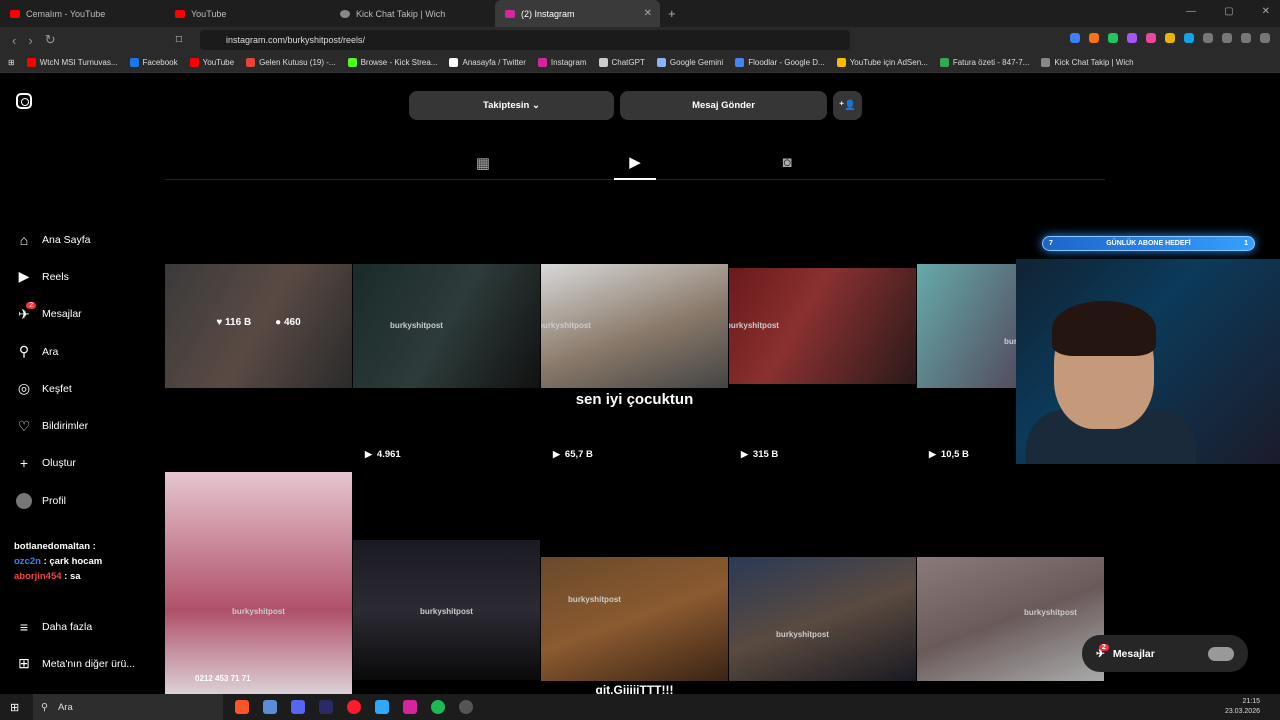 The width and height of the screenshot is (1280, 720). I want to click on windows-start-icon: ⊞, so click(14, 707).